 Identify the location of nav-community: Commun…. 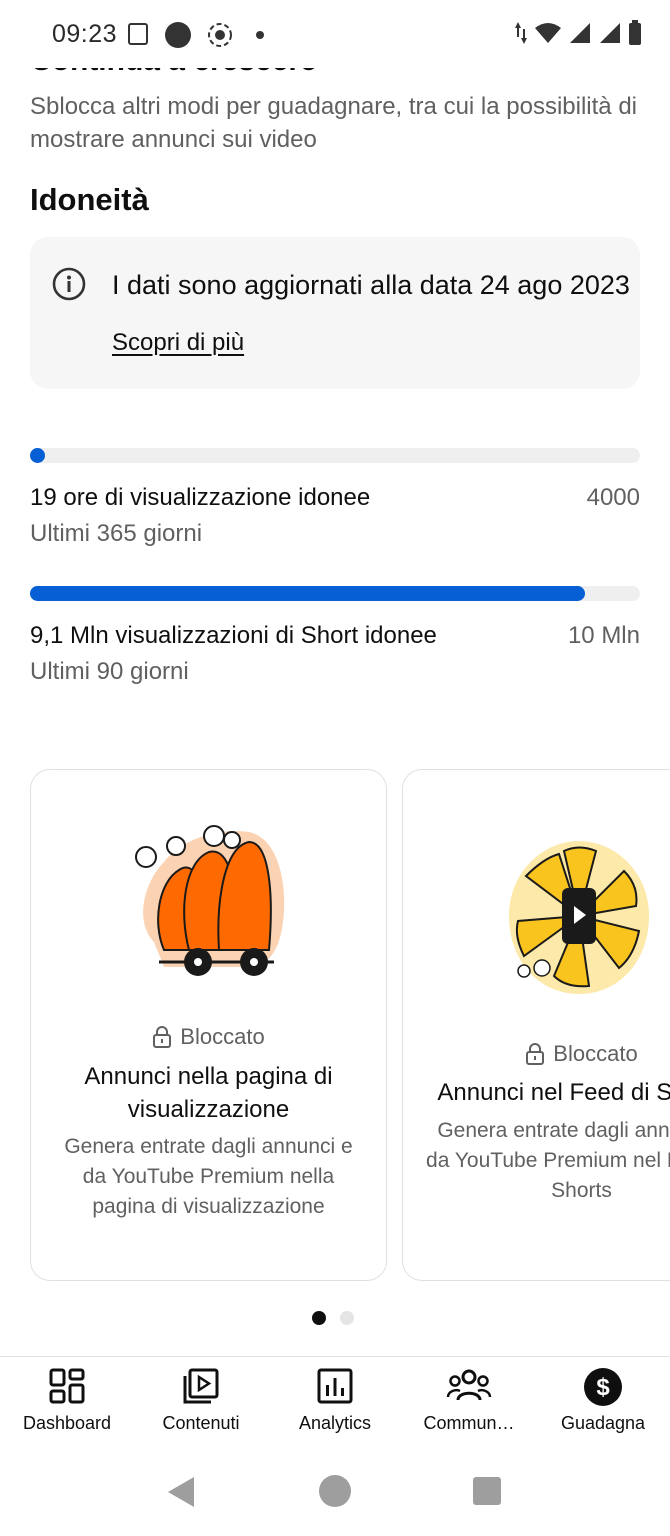
(469, 1403).